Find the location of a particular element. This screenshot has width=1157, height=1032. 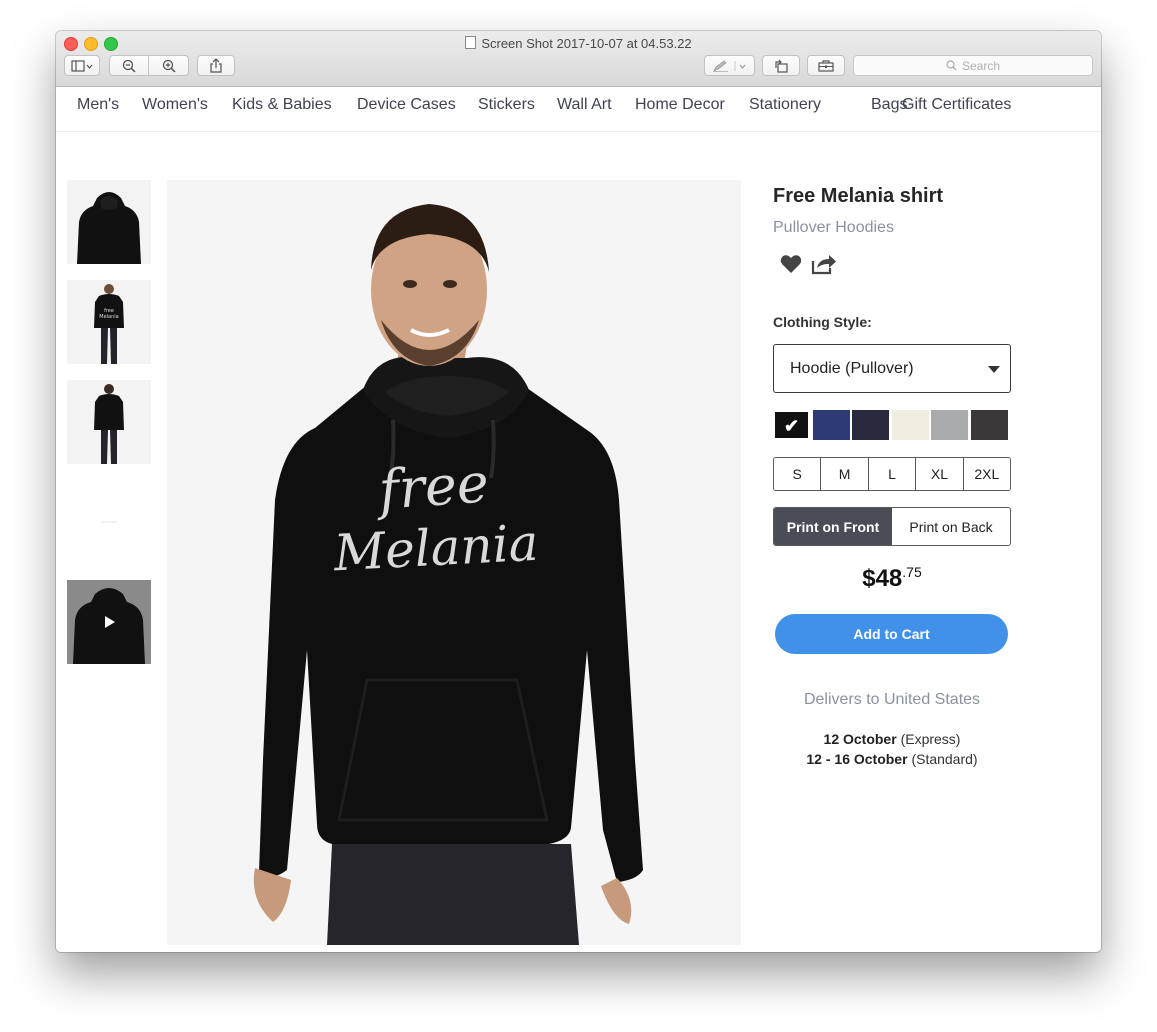

chevron-down-icon is located at coordinates (994, 369).